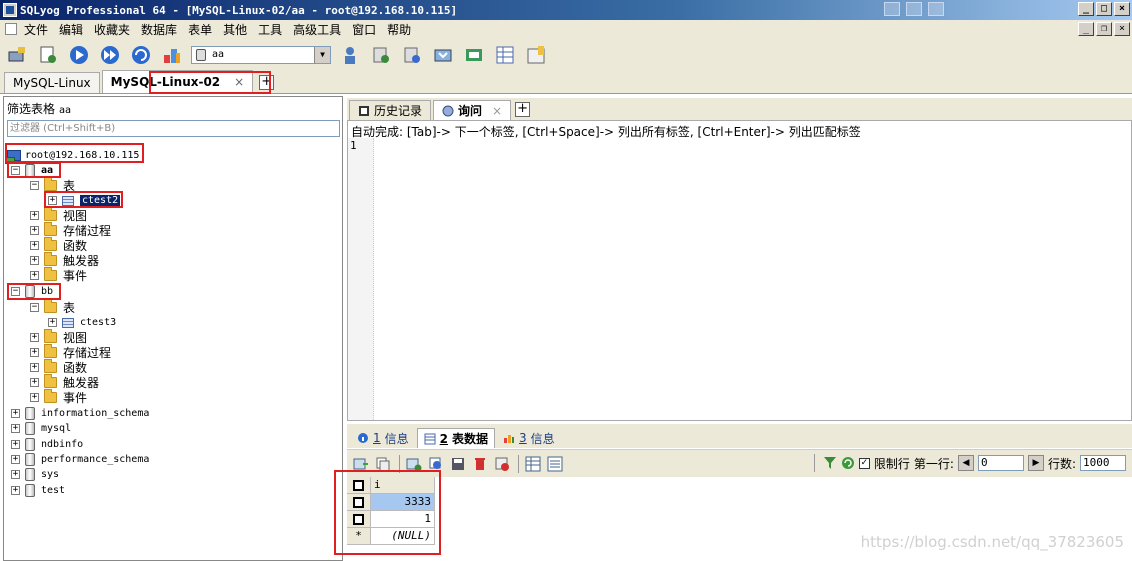 Image resolution: width=1132 pixels, height=561 pixels. Describe the element at coordinates (472, 110) in the screenshot. I see `tab-query: 询问 ×` at that location.